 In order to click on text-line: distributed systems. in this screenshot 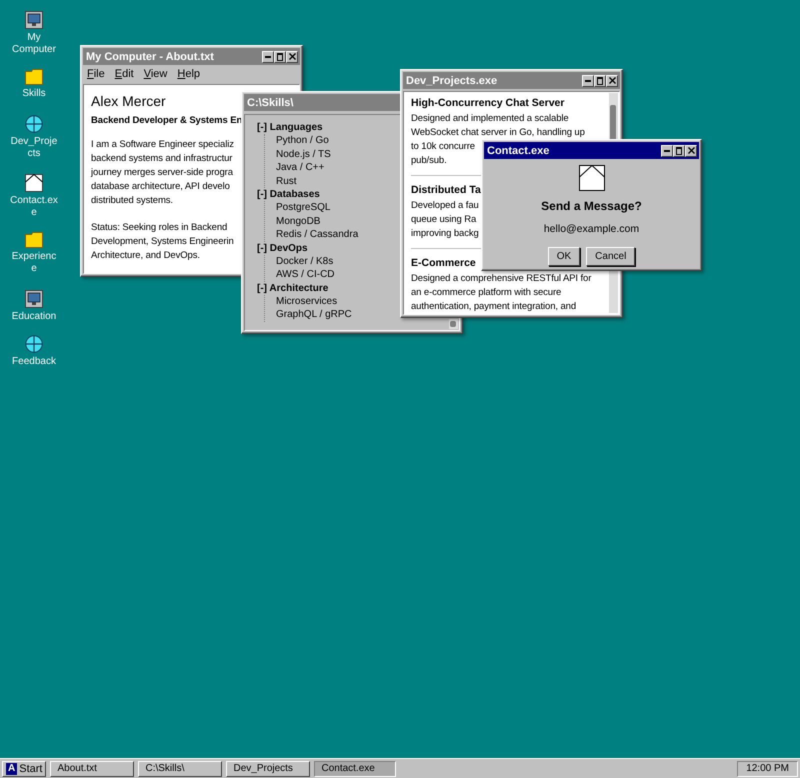, I will do `click(132, 201)`.